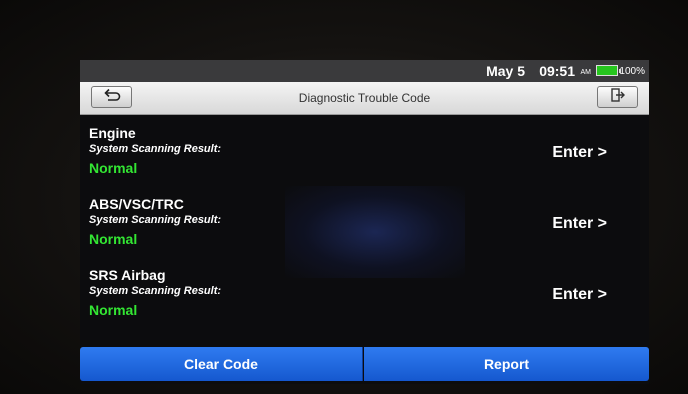 The height and width of the screenshot is (394, 688). I want to click on enter-button-srs: Enter >, so click(579, 295).